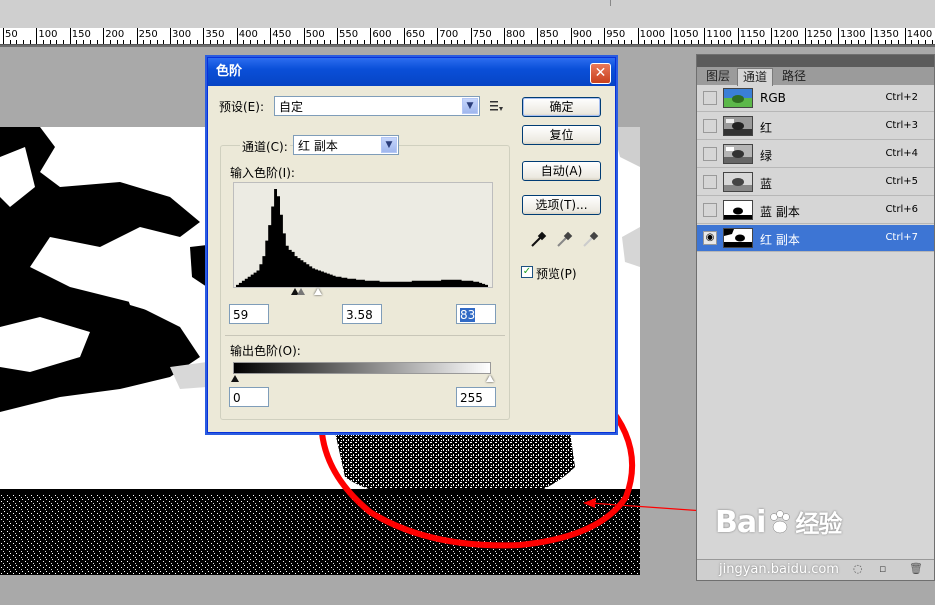 The image size is (935, 605). Describe the element at coordinates (490, 378) in the screenshot. I see `output-white-slider` at that location.